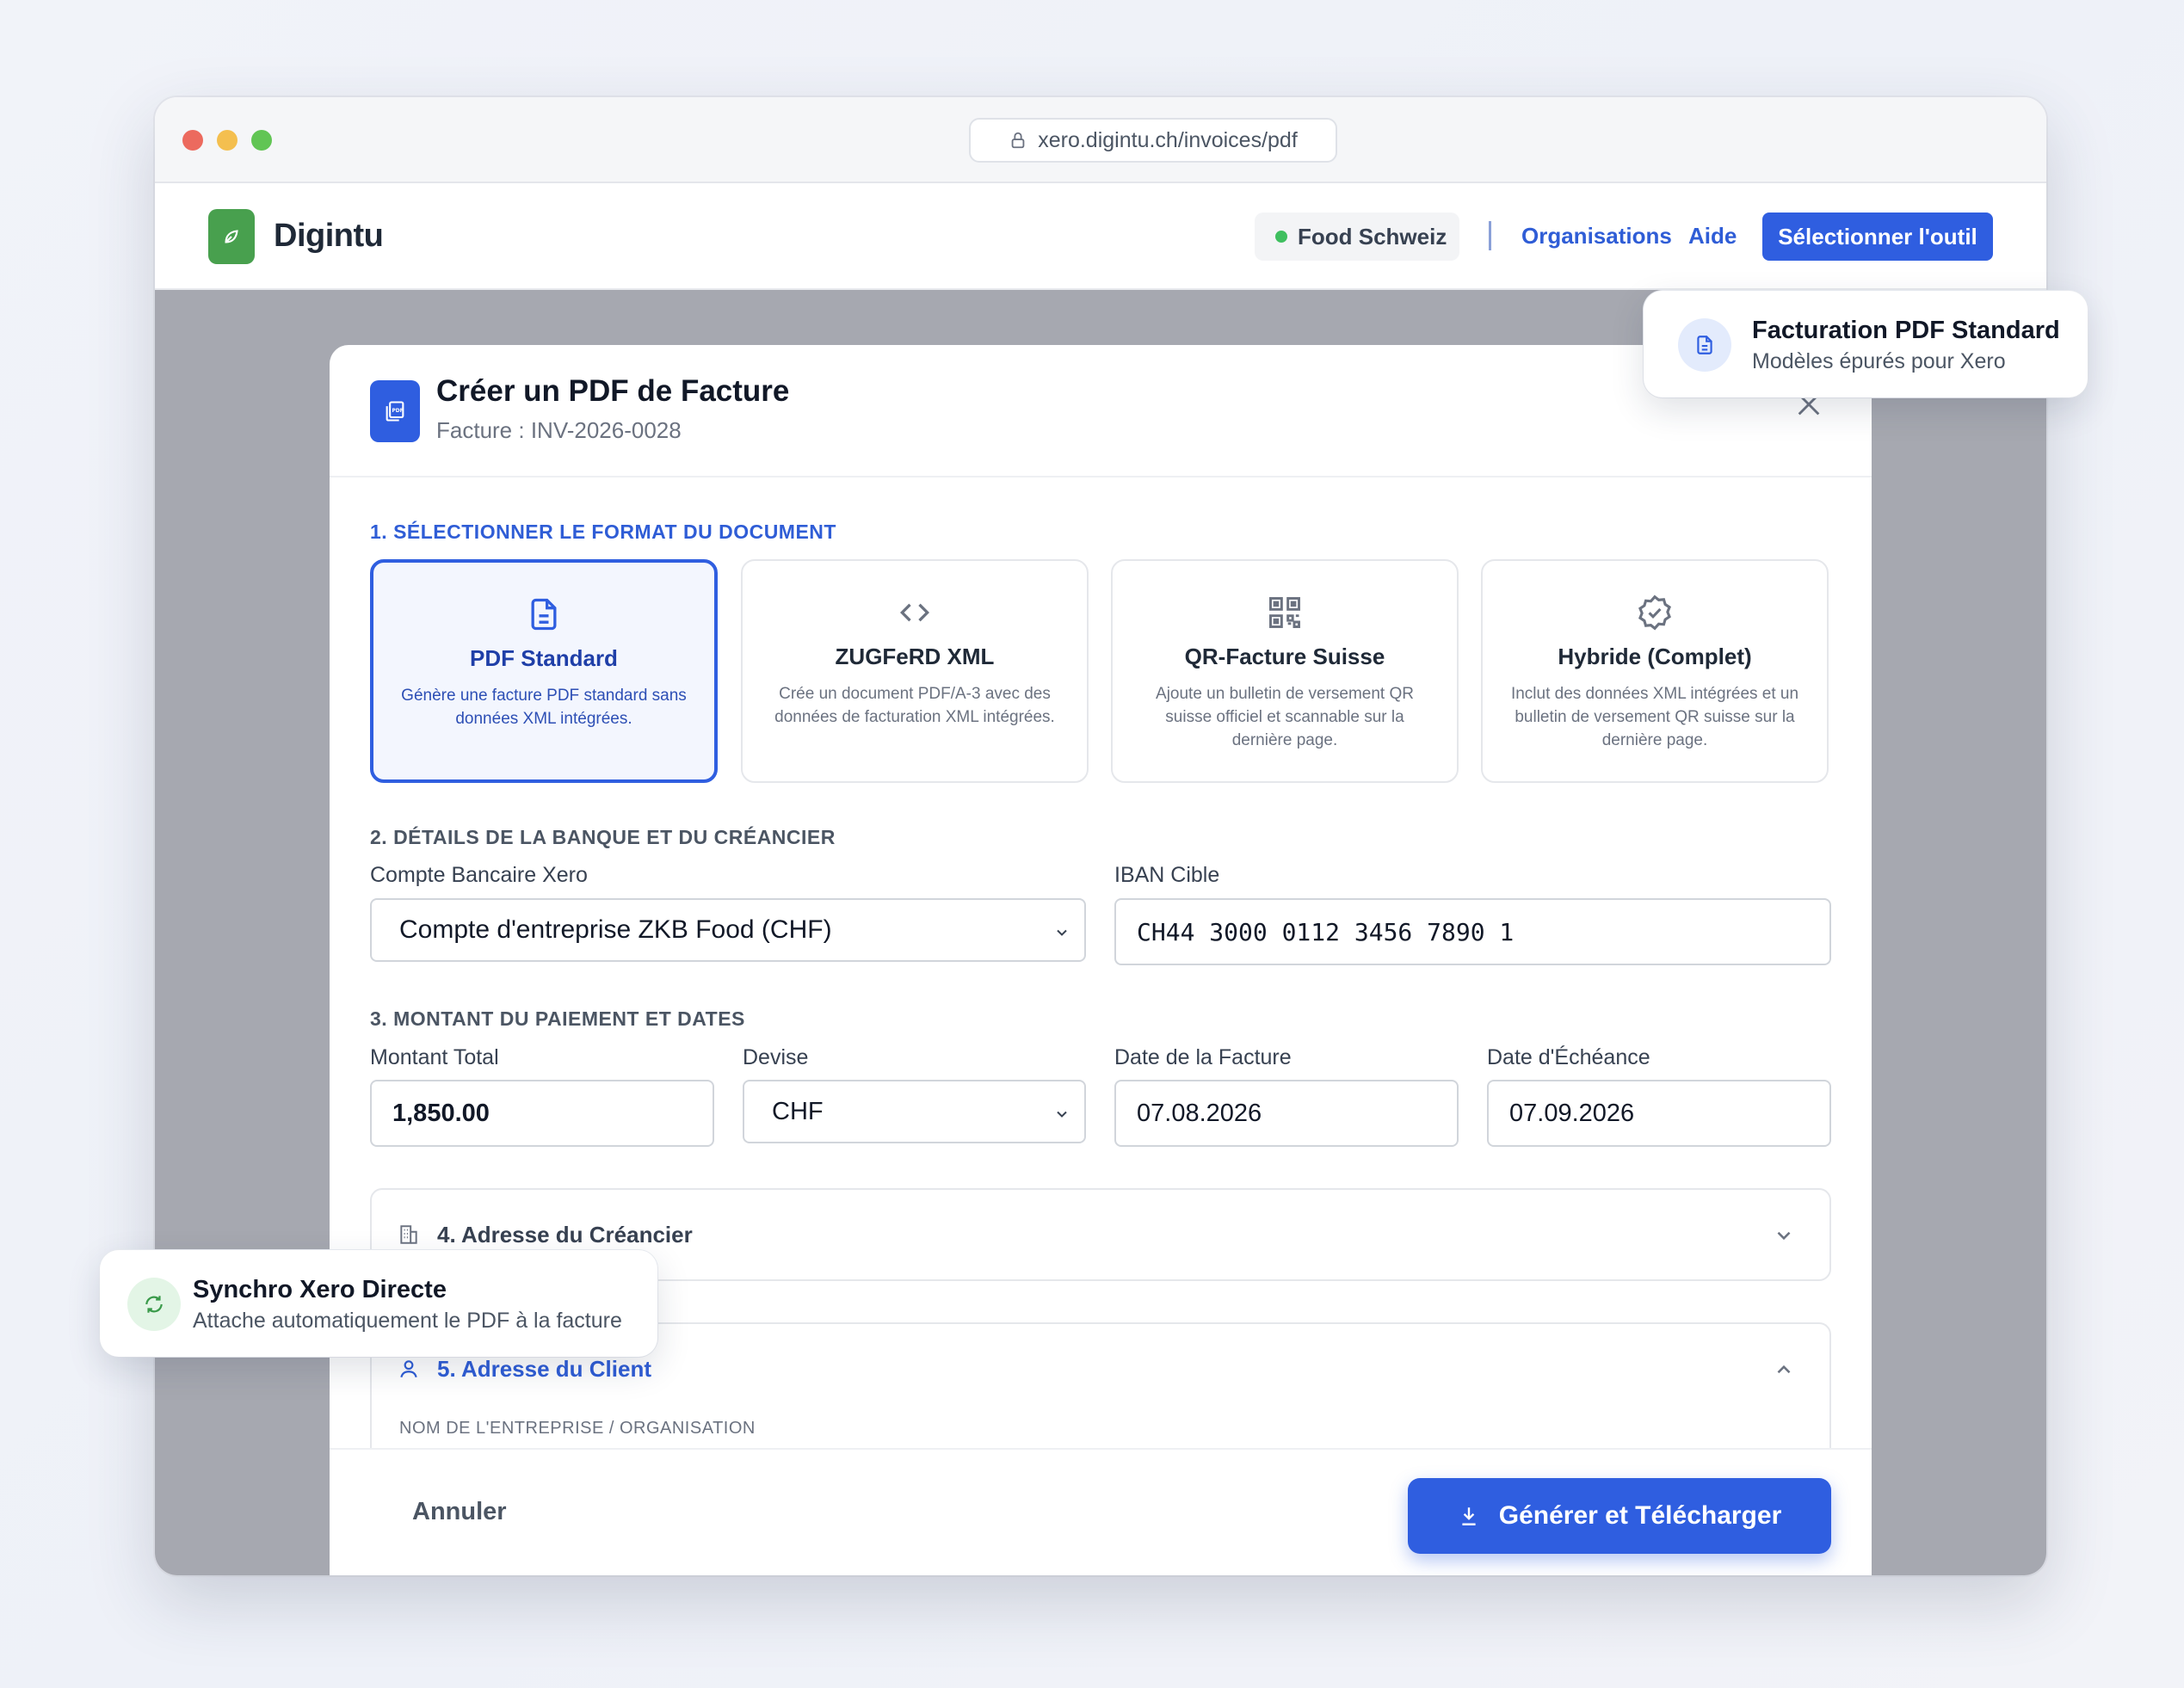 This screenshot has width=2184, height=1688. Describe the element at coordinates (409, 1369) in the screenshot. I see `user-icon` at that location.